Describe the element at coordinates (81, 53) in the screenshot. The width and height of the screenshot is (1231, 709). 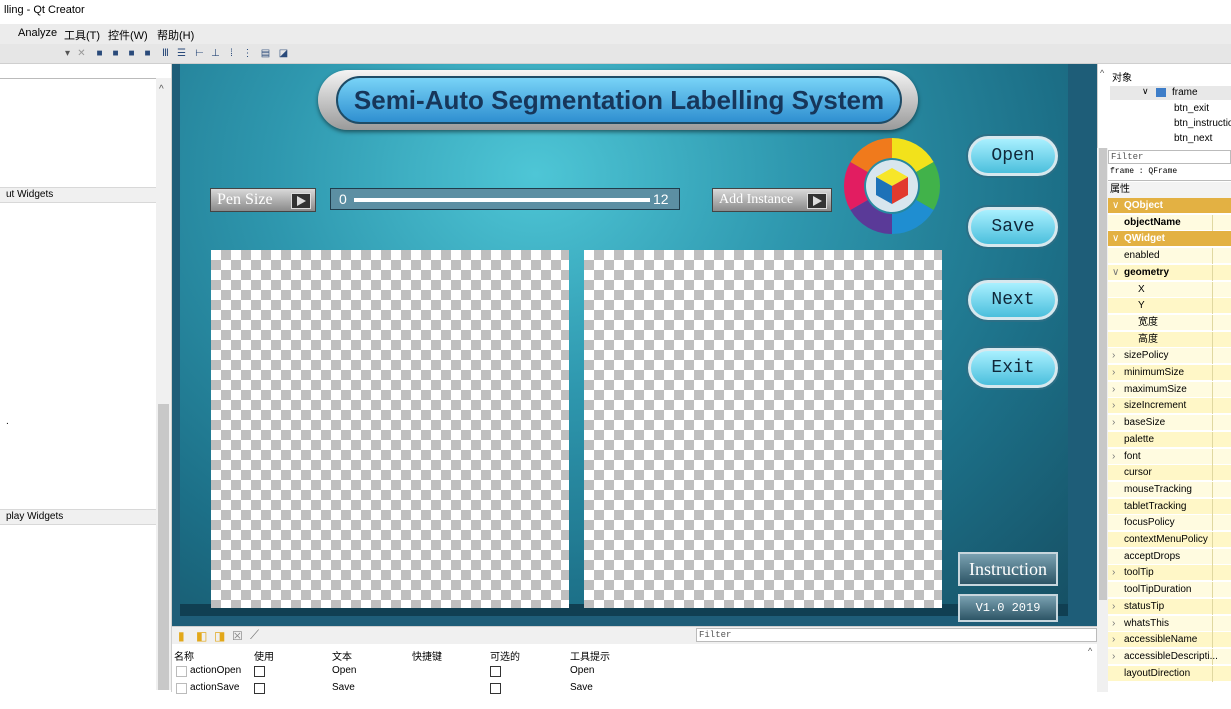
I see `close-icon: ✕` at that location.